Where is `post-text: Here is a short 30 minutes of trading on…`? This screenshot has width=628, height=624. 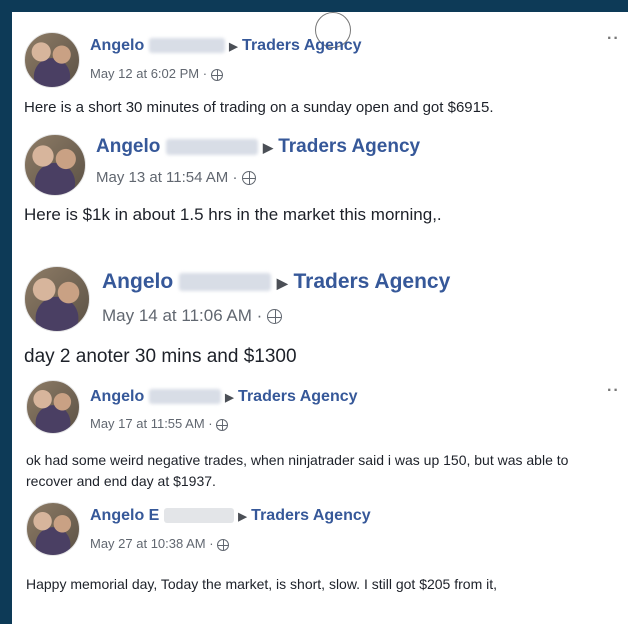
post-text: Here is a short 30 minutes of trading on… is located at coordinates (259, 107).